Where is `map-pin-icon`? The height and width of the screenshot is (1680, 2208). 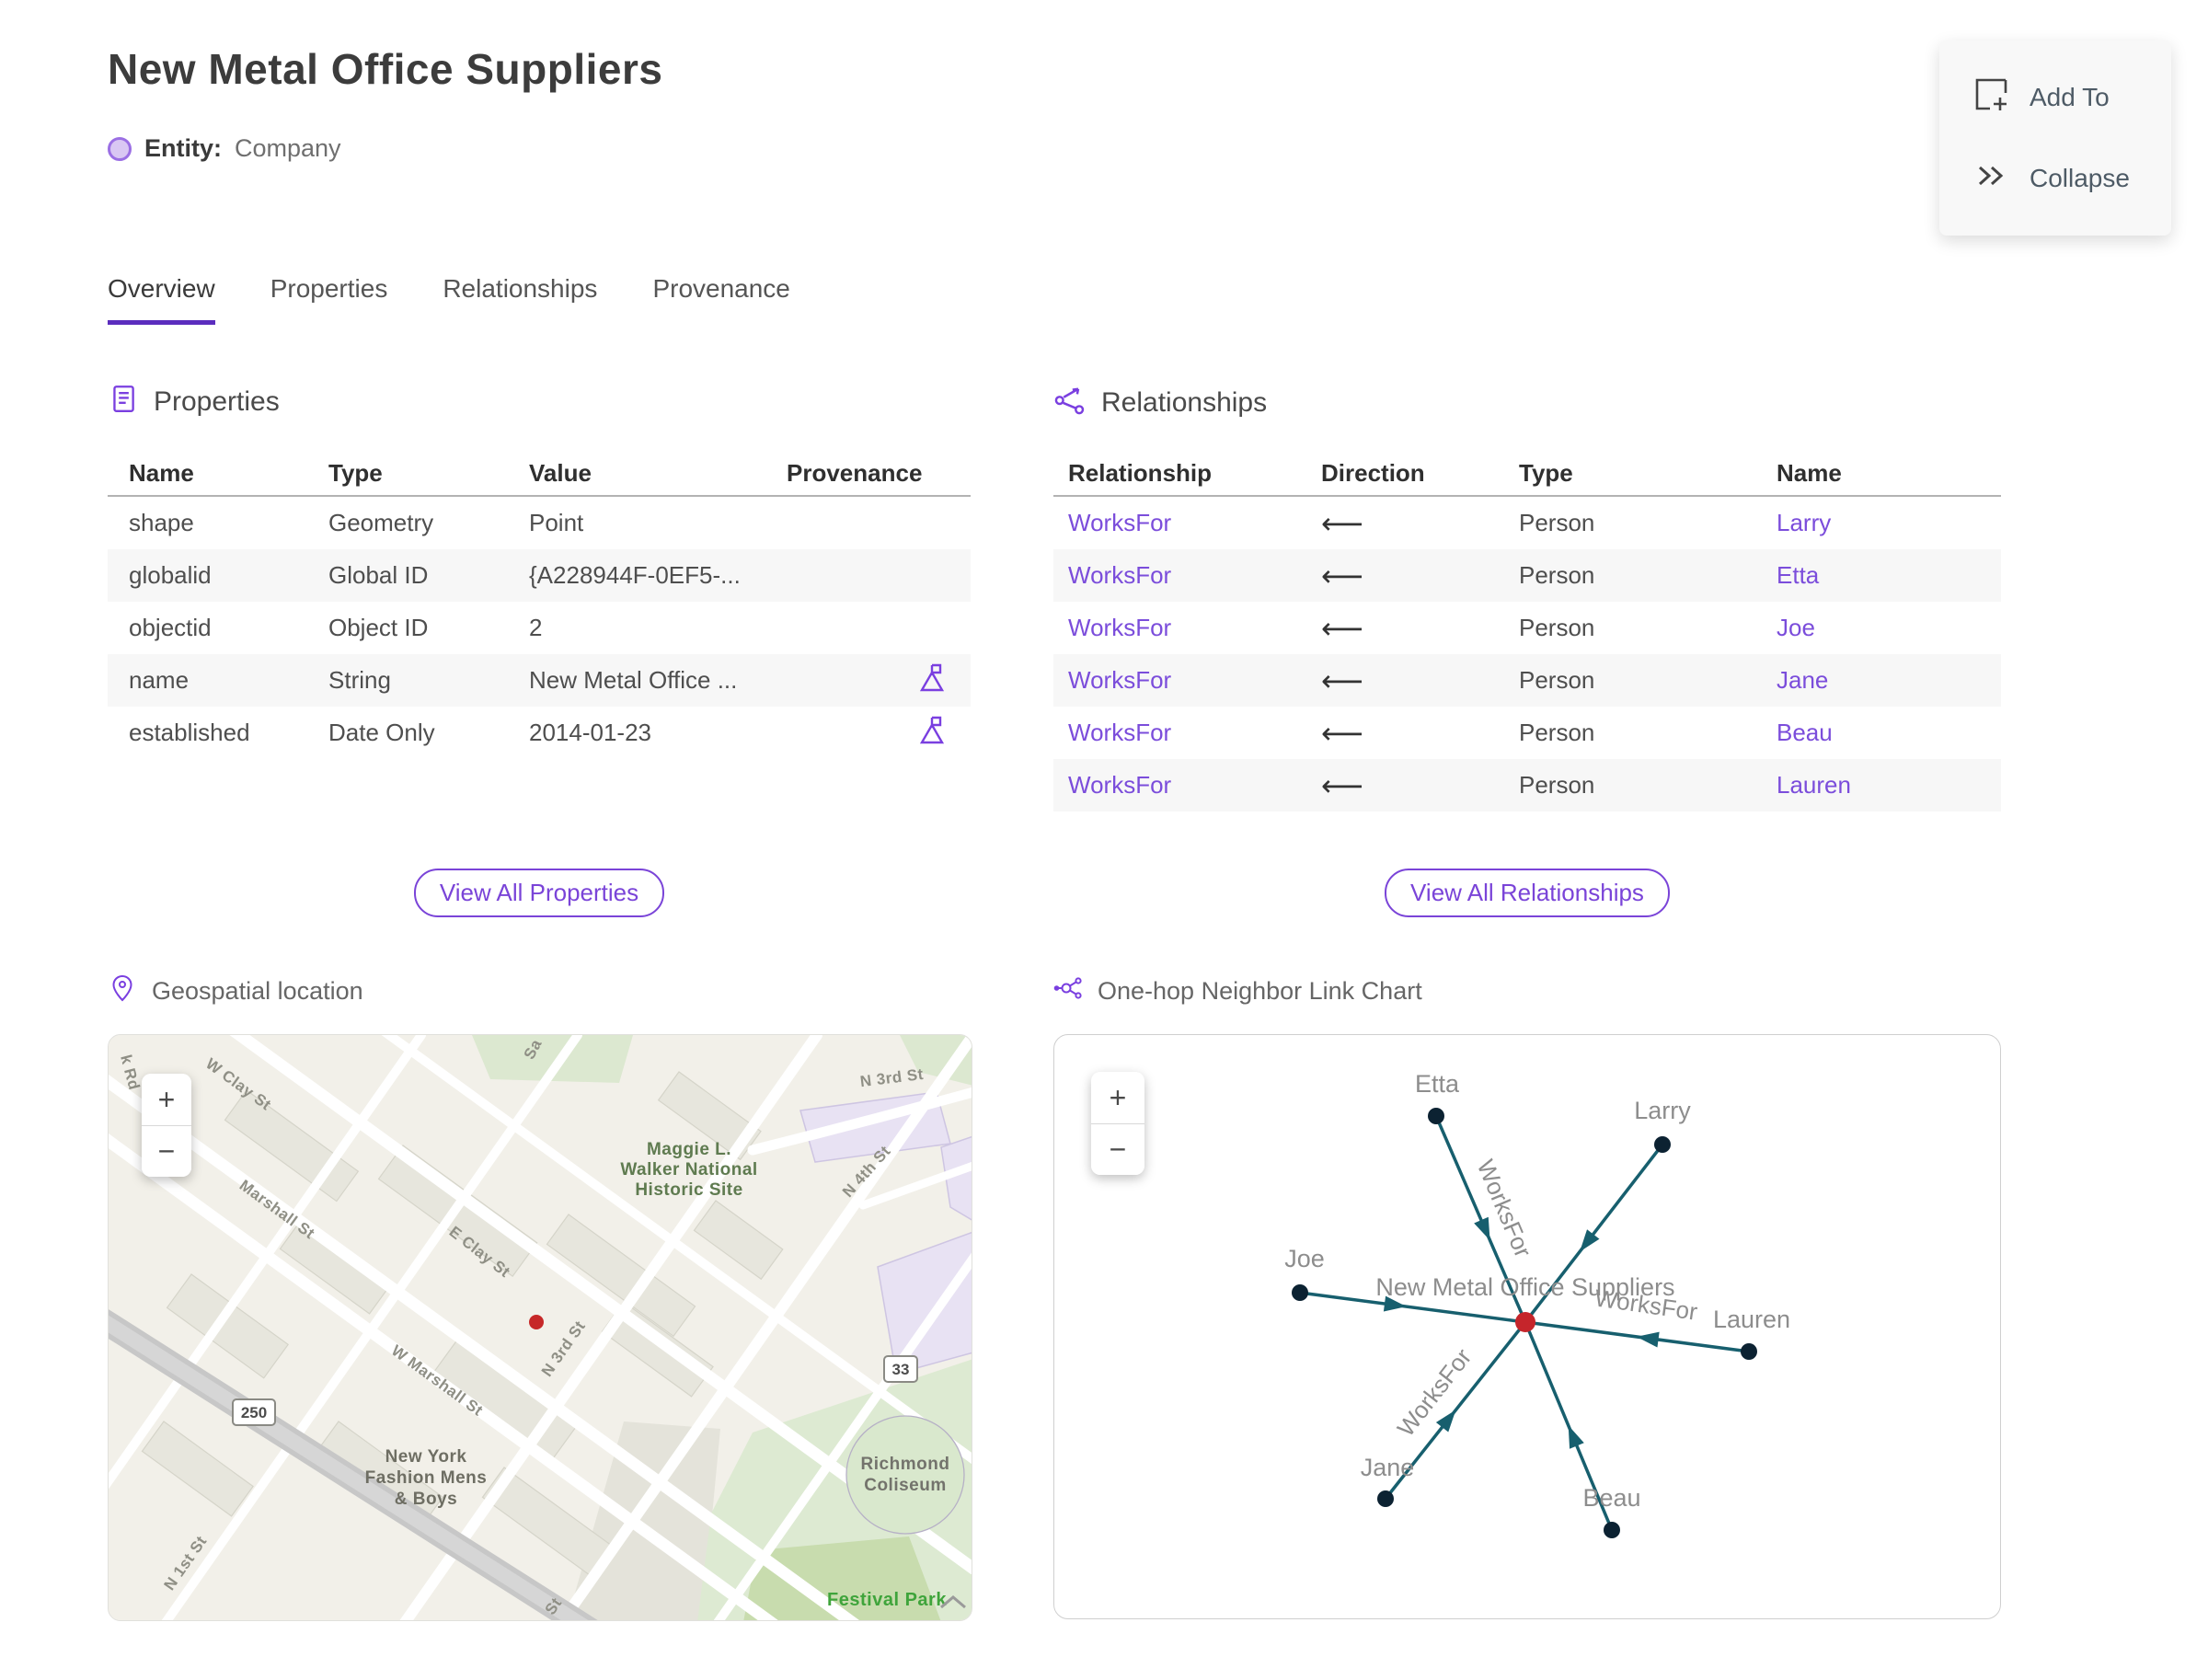 map-pin-icon is located at coordinates (122, 991).